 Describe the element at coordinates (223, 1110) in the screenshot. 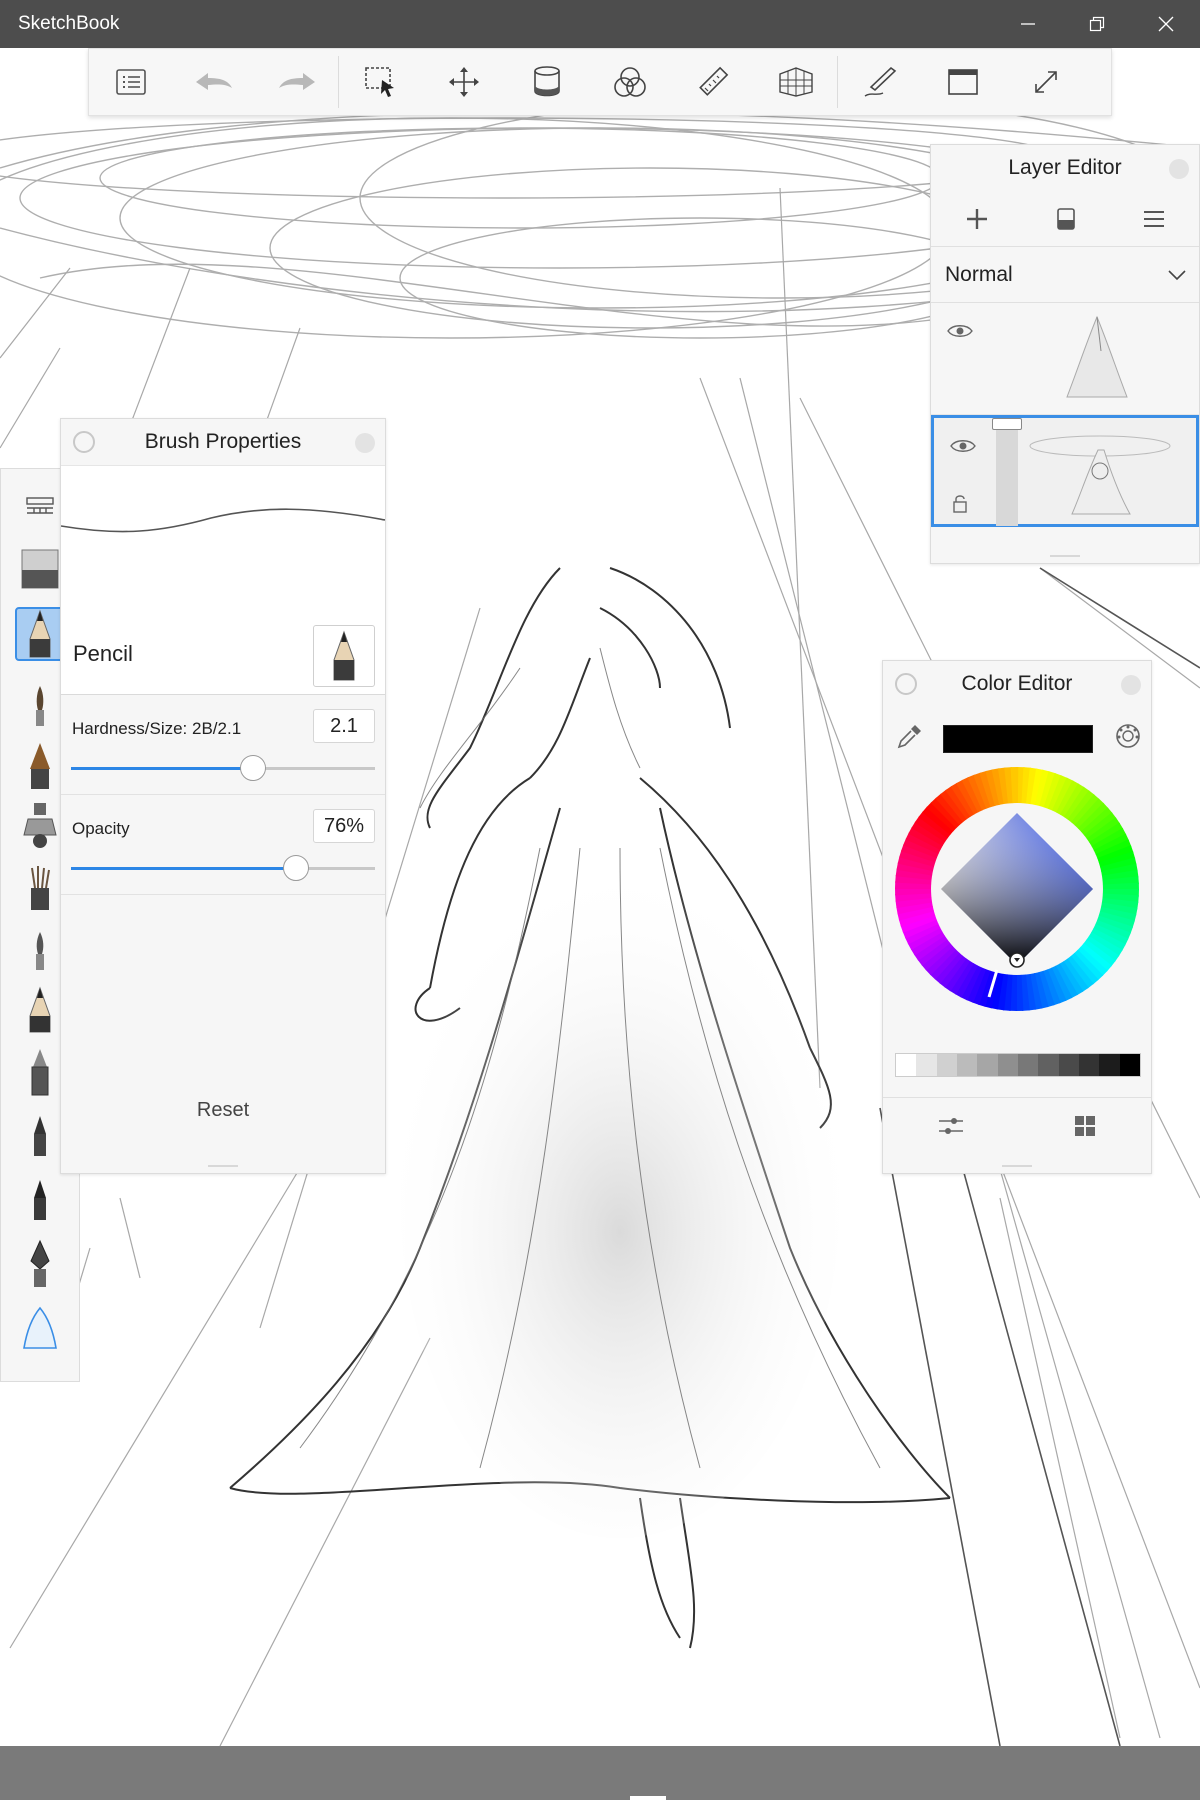

I see `reset-button: Reset` at that location.